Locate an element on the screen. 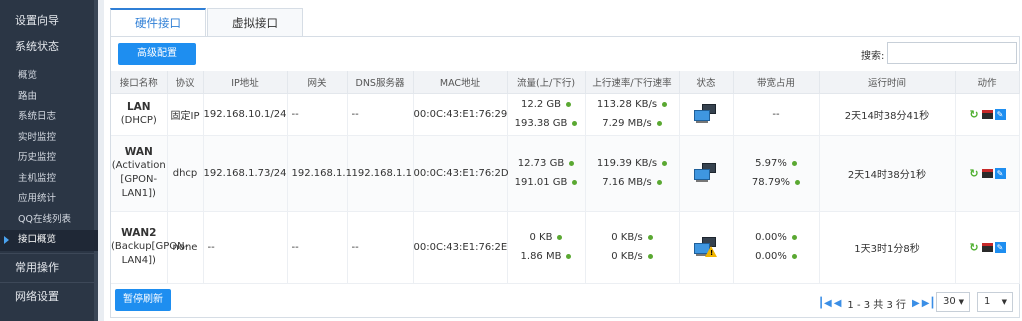  sidebar-item-setup-wizard: 设置向导 is located at coordinates (49, 21).